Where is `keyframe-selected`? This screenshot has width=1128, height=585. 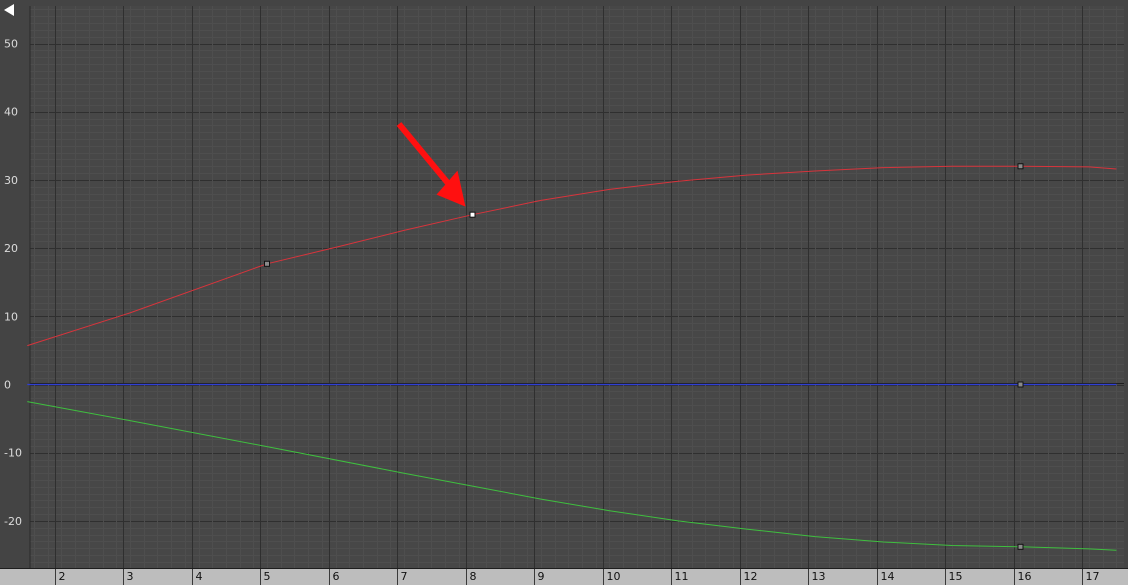
keyframe-selected is located at coordinates (472, 214).